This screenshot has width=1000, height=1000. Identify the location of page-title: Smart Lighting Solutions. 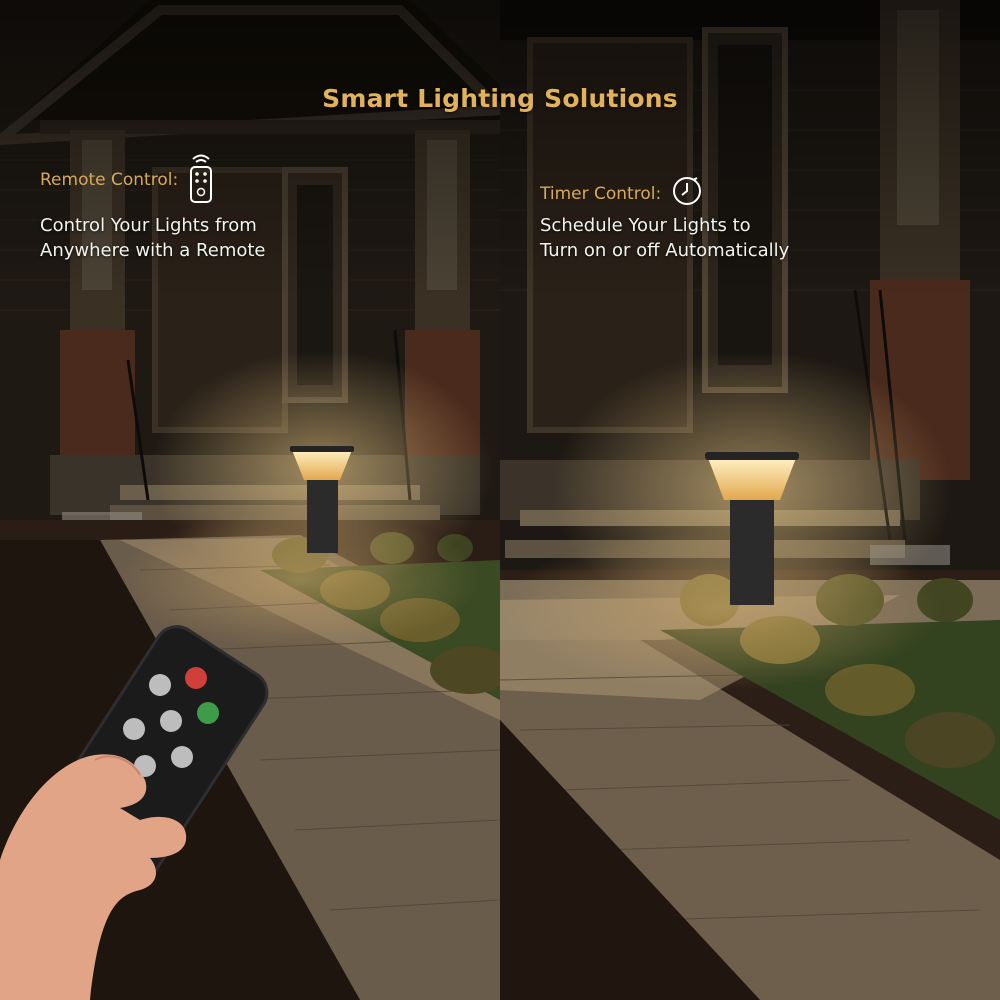
(500, 98).